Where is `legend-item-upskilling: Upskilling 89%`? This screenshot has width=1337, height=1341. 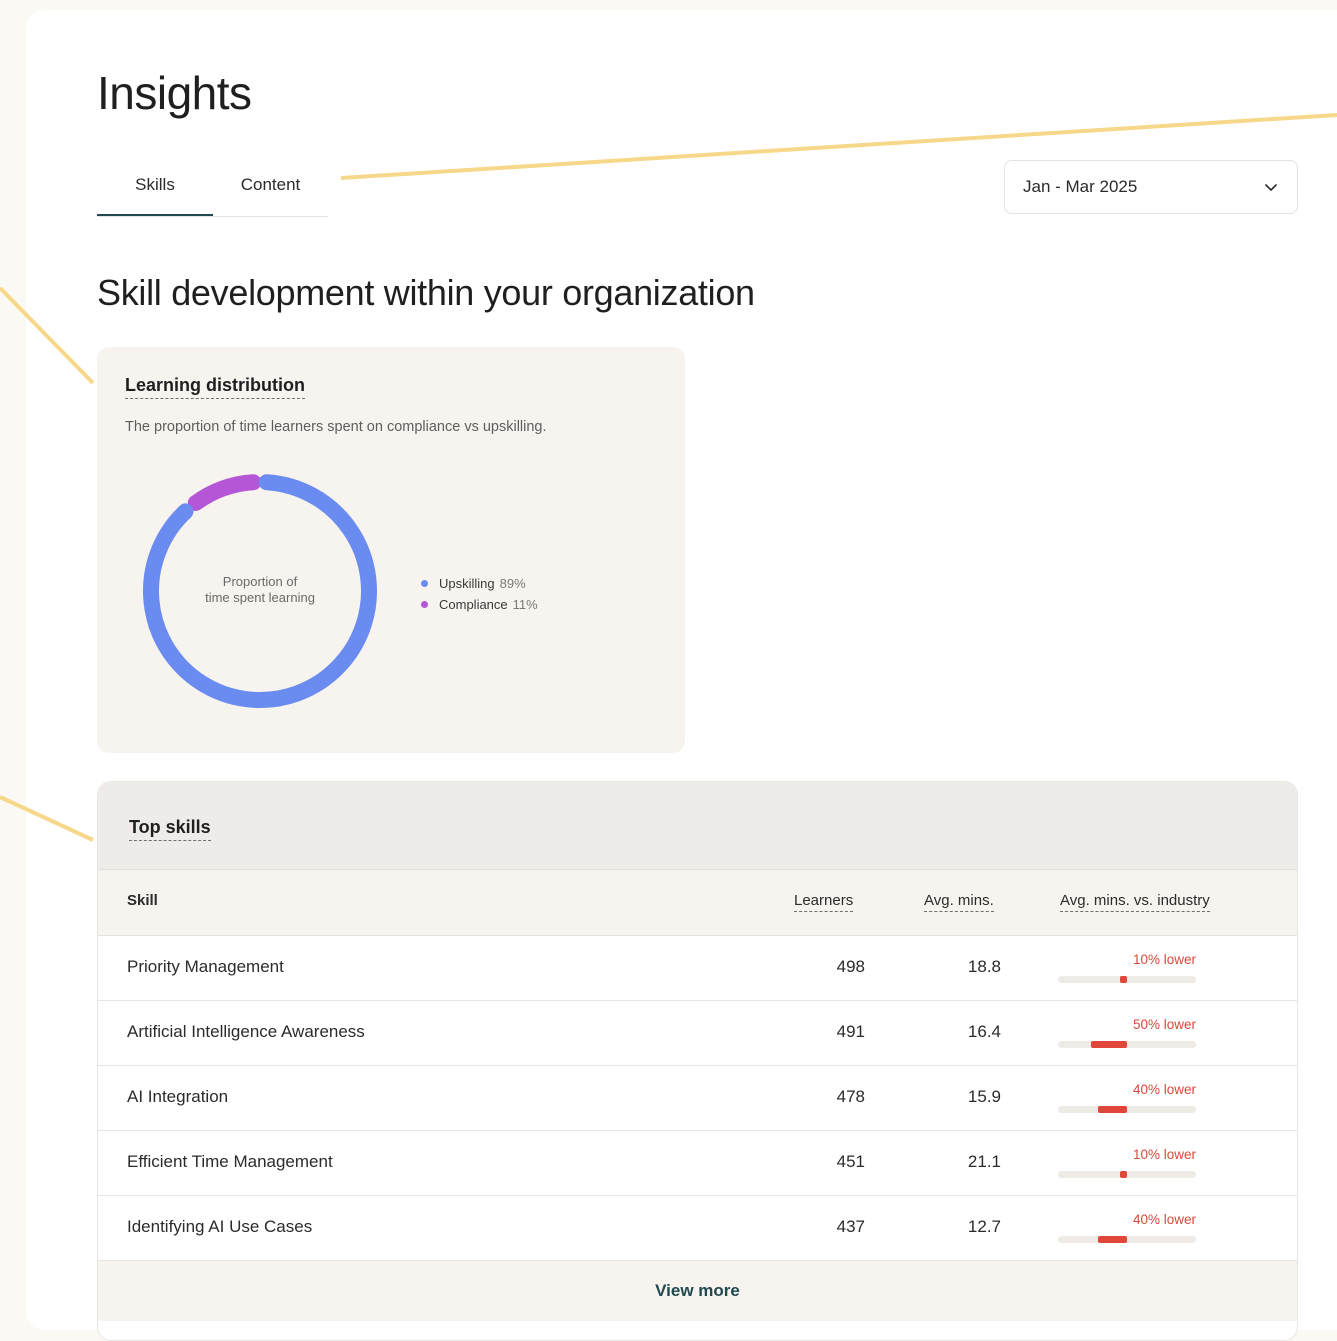 legend-item-upskilling: Upskilling 89% is located at coordinates (479, 583).